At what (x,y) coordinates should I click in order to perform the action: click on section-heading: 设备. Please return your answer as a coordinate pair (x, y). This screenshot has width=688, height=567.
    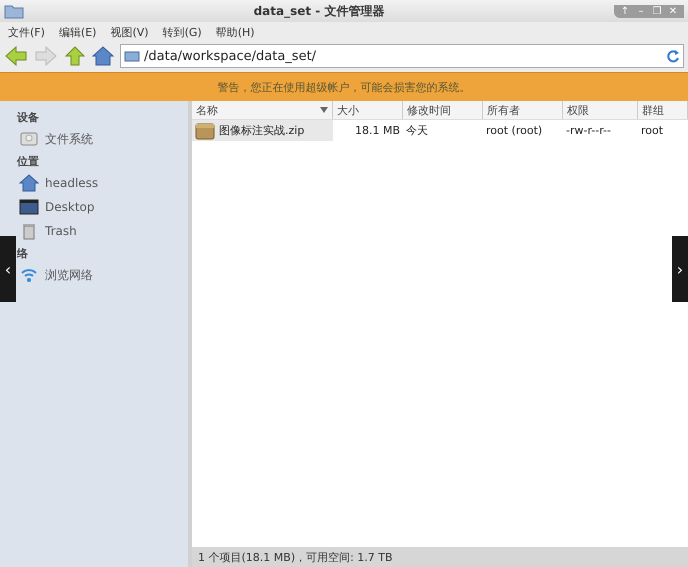
    Looking at the image, I should click on (28, 117).